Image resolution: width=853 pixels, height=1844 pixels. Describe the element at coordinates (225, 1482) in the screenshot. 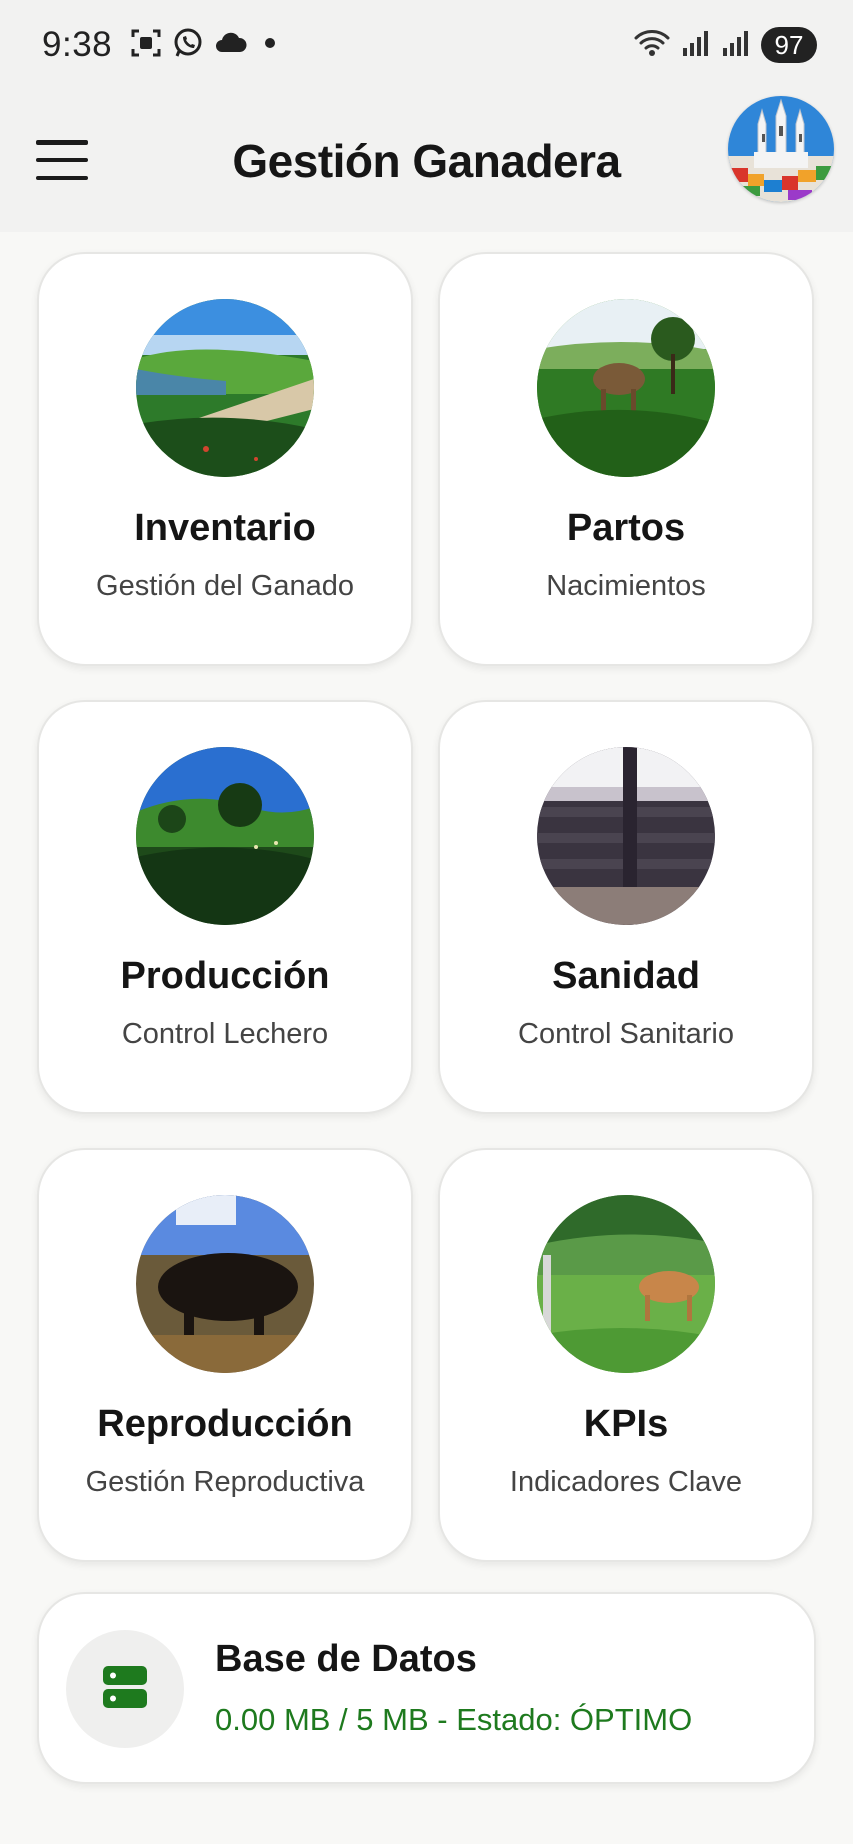

I see `module-subtitle: Gestión Reproductiva` at that location.